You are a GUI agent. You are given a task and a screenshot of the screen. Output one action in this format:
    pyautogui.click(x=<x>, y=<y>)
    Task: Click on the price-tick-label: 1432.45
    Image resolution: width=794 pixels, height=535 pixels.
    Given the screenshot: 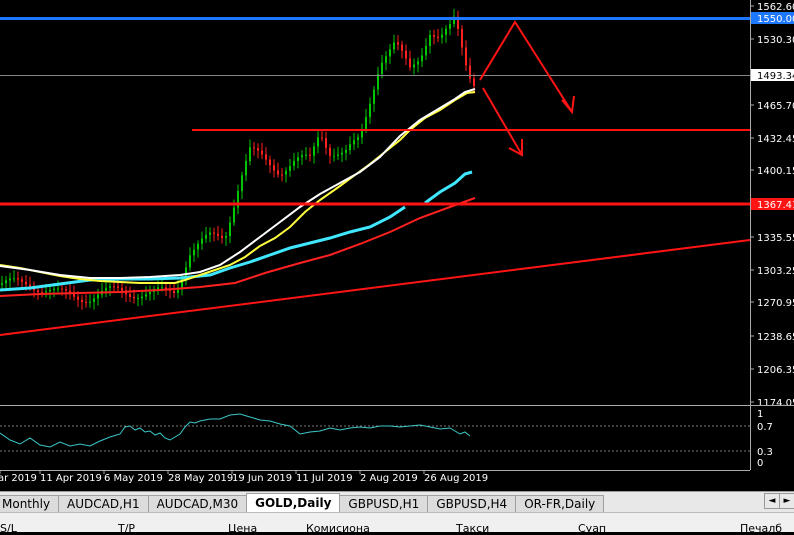 What is the action you would take?
    pyautogui.click(x=775, y=139)
    